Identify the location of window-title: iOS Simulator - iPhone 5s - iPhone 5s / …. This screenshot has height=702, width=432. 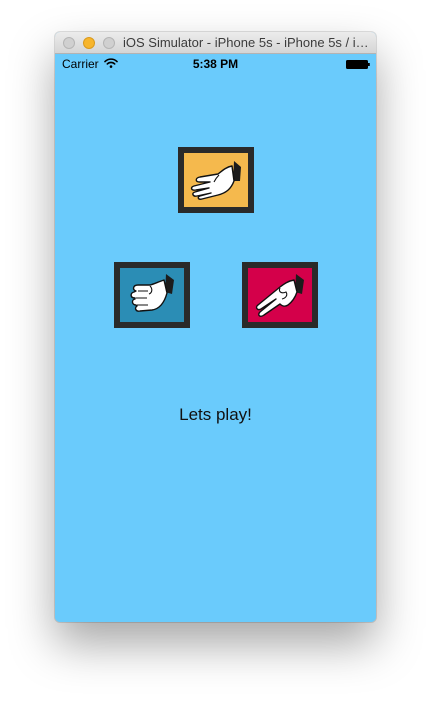
(246, 42).